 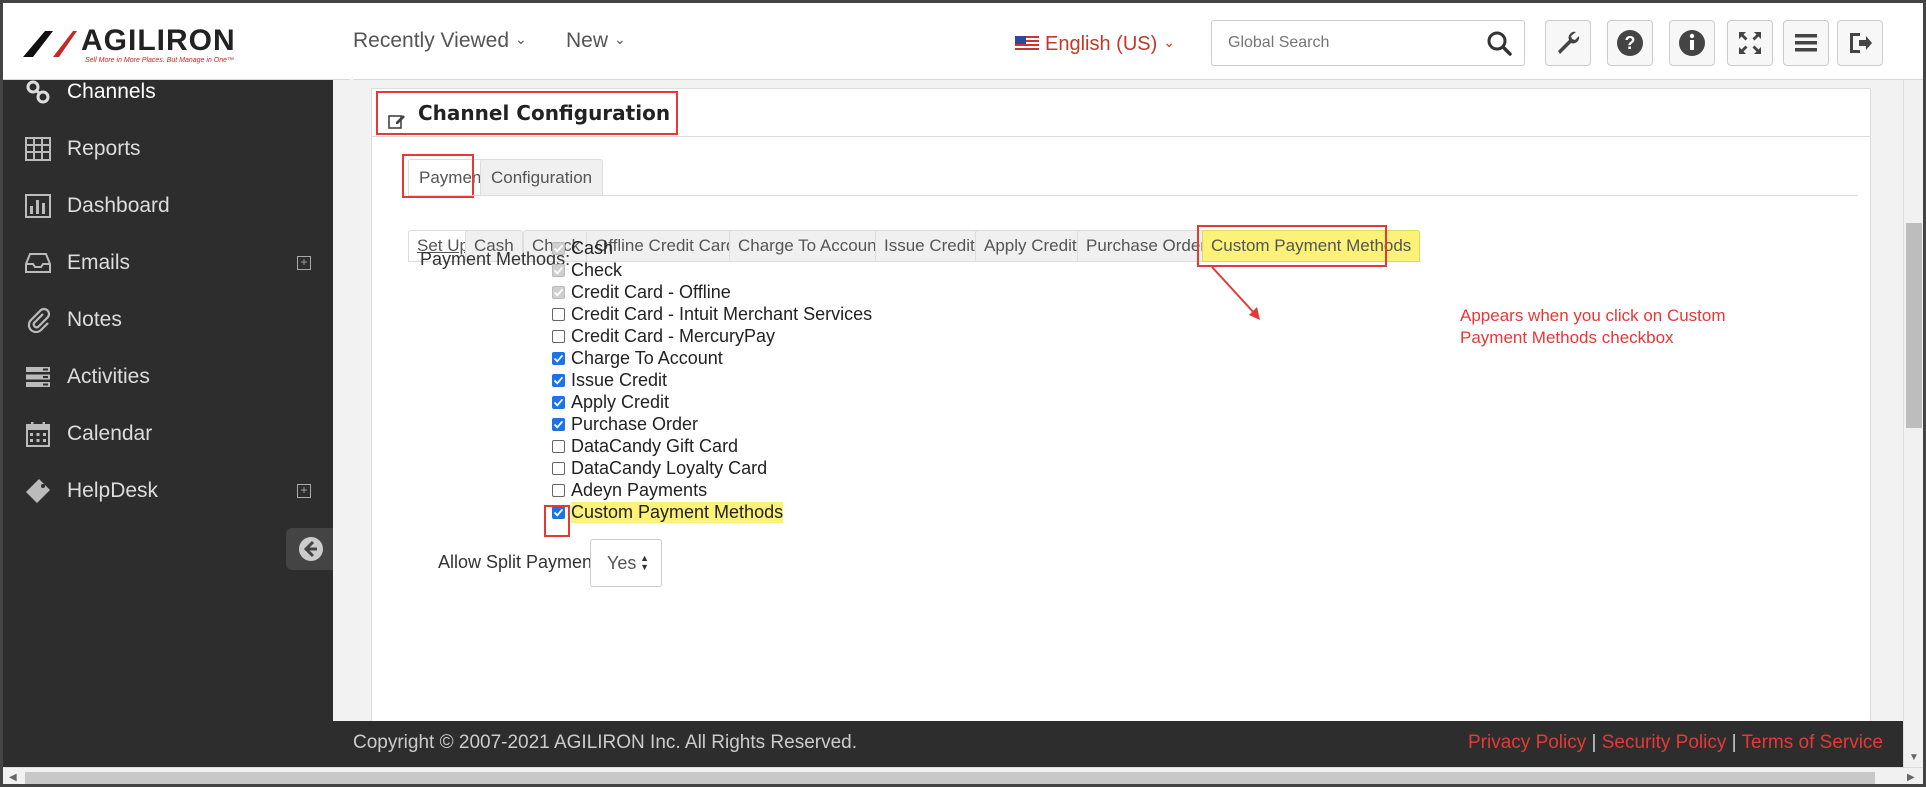 I want to click on sidebar-item-reports: Reports, so click(x=173, y=149).